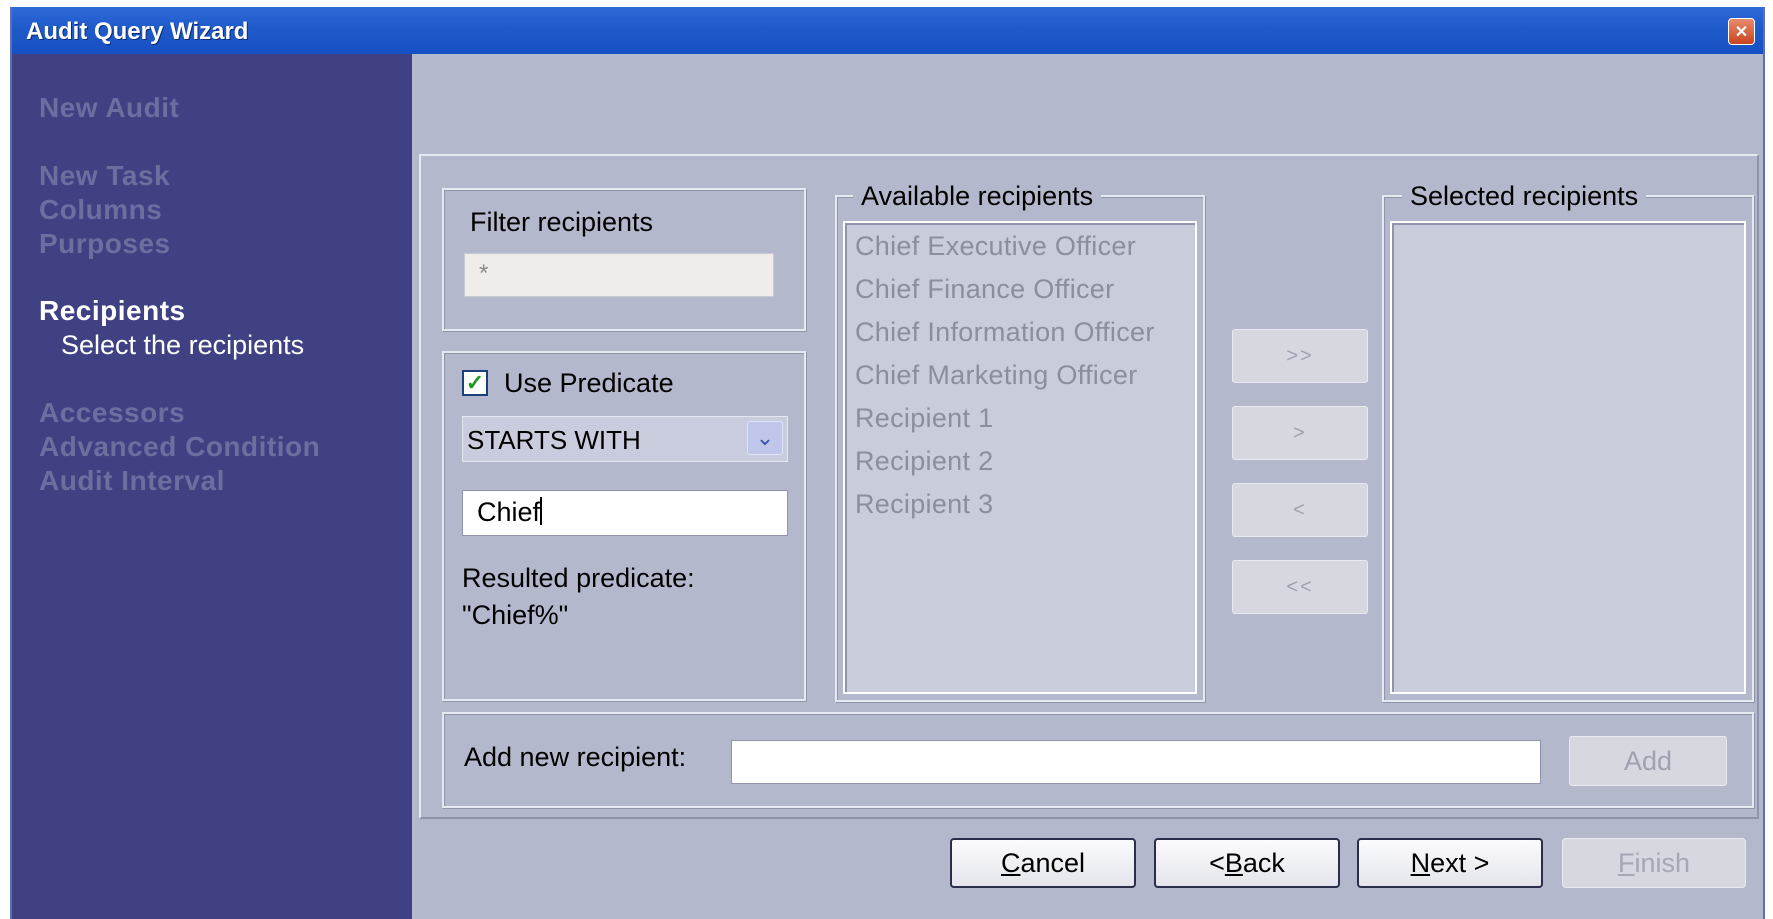 The height and width of the screenshot is (919, 1773). I want to click on back-prefix: <, so click(1217, 862).